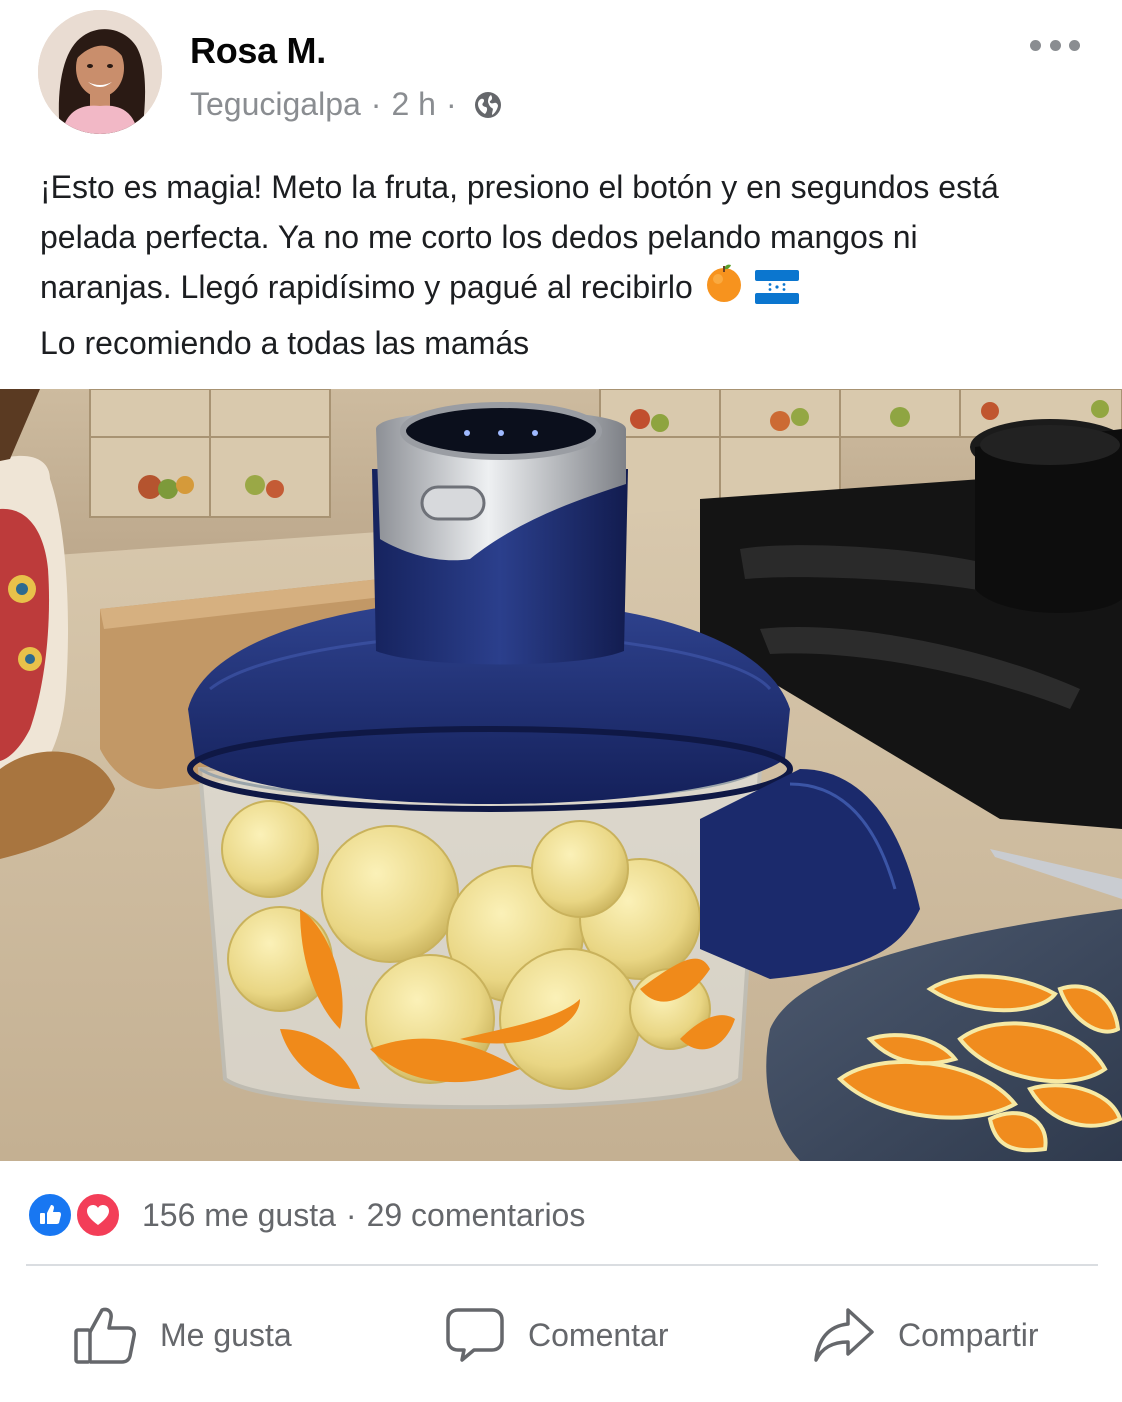  Describe the element at coordinates (275, 104) in the screenshot. I see `post-location: Tegucigalpa` at that location.